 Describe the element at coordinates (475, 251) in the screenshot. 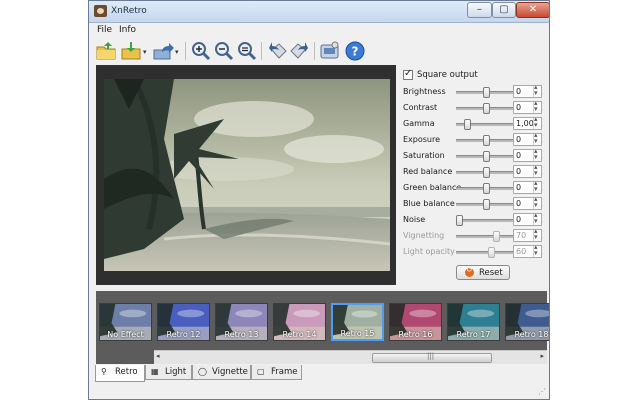

I see `slider-row-light-opacity: Light opacity 60` at that location.